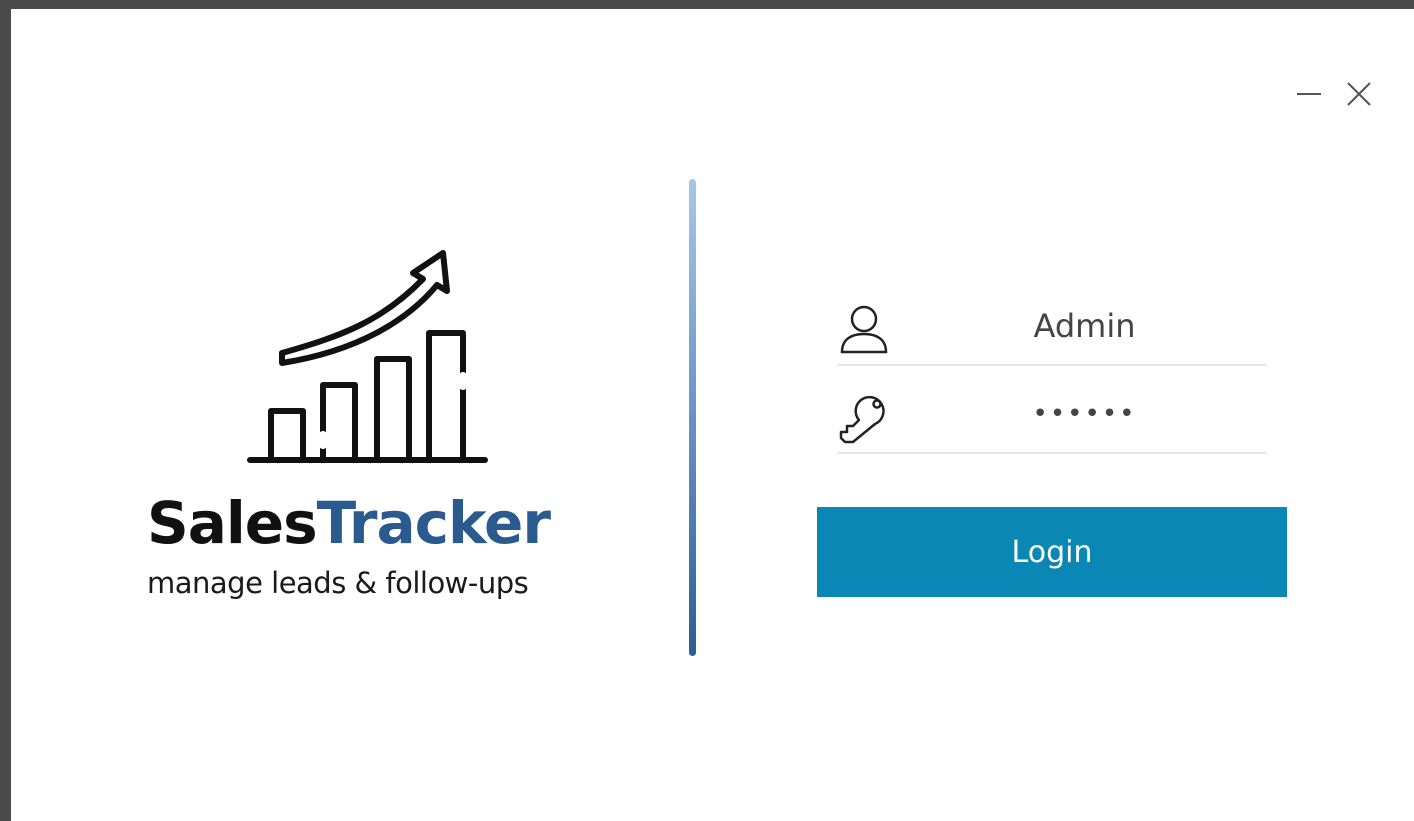 Image resolution: width=1414 pixels, height=821 pixels. I want to click on minimize-button, so click(1309, 94).